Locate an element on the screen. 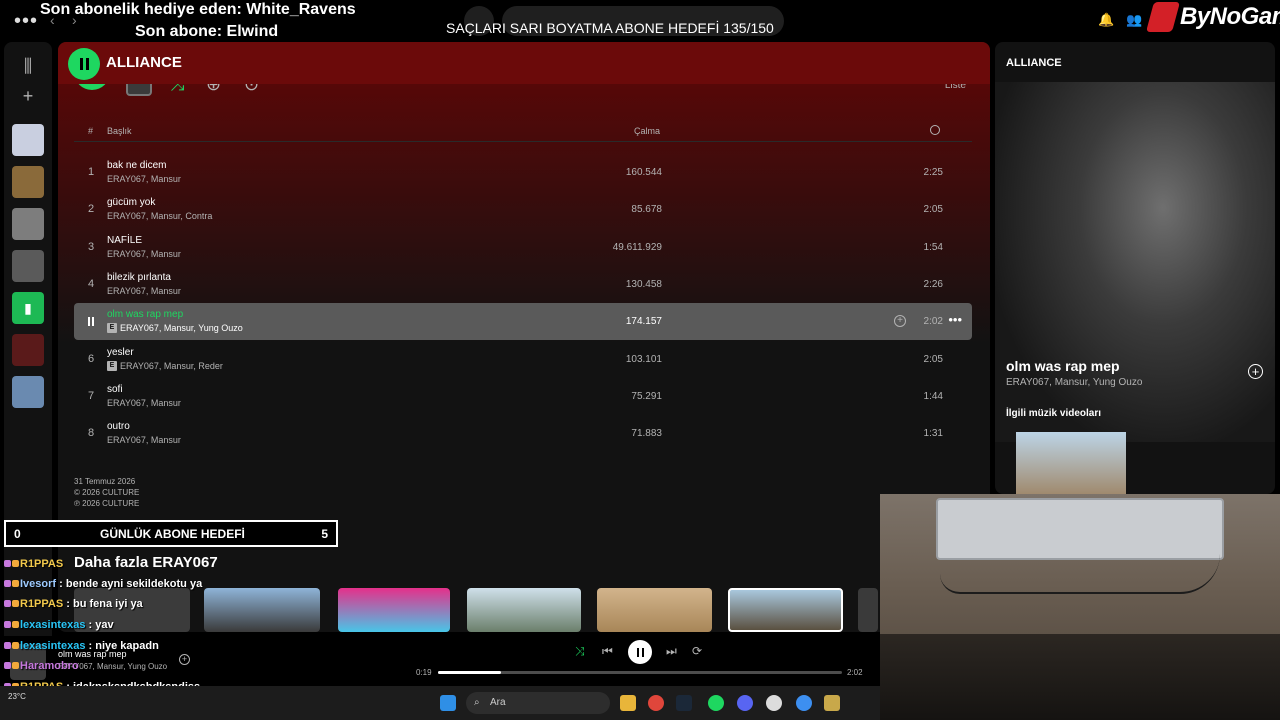 The height and width of the screenshot is (720, 1280). progress-bar is located at coordinates (640, 672).